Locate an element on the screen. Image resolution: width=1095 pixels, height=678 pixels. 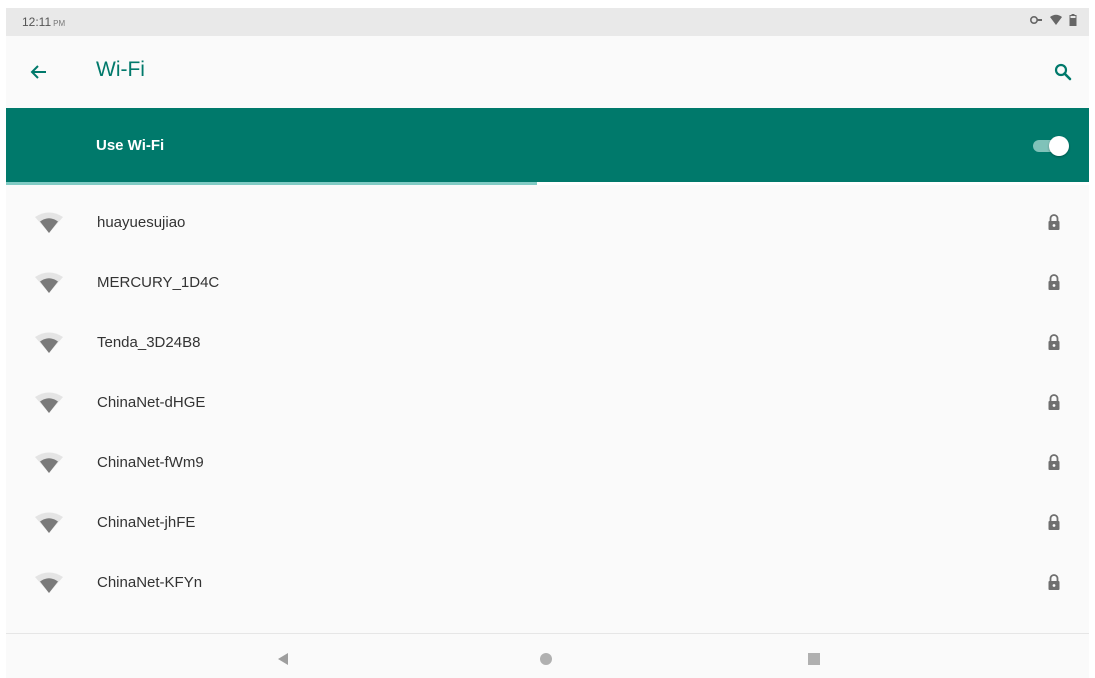
back-button is located at coordinates (38, 72).